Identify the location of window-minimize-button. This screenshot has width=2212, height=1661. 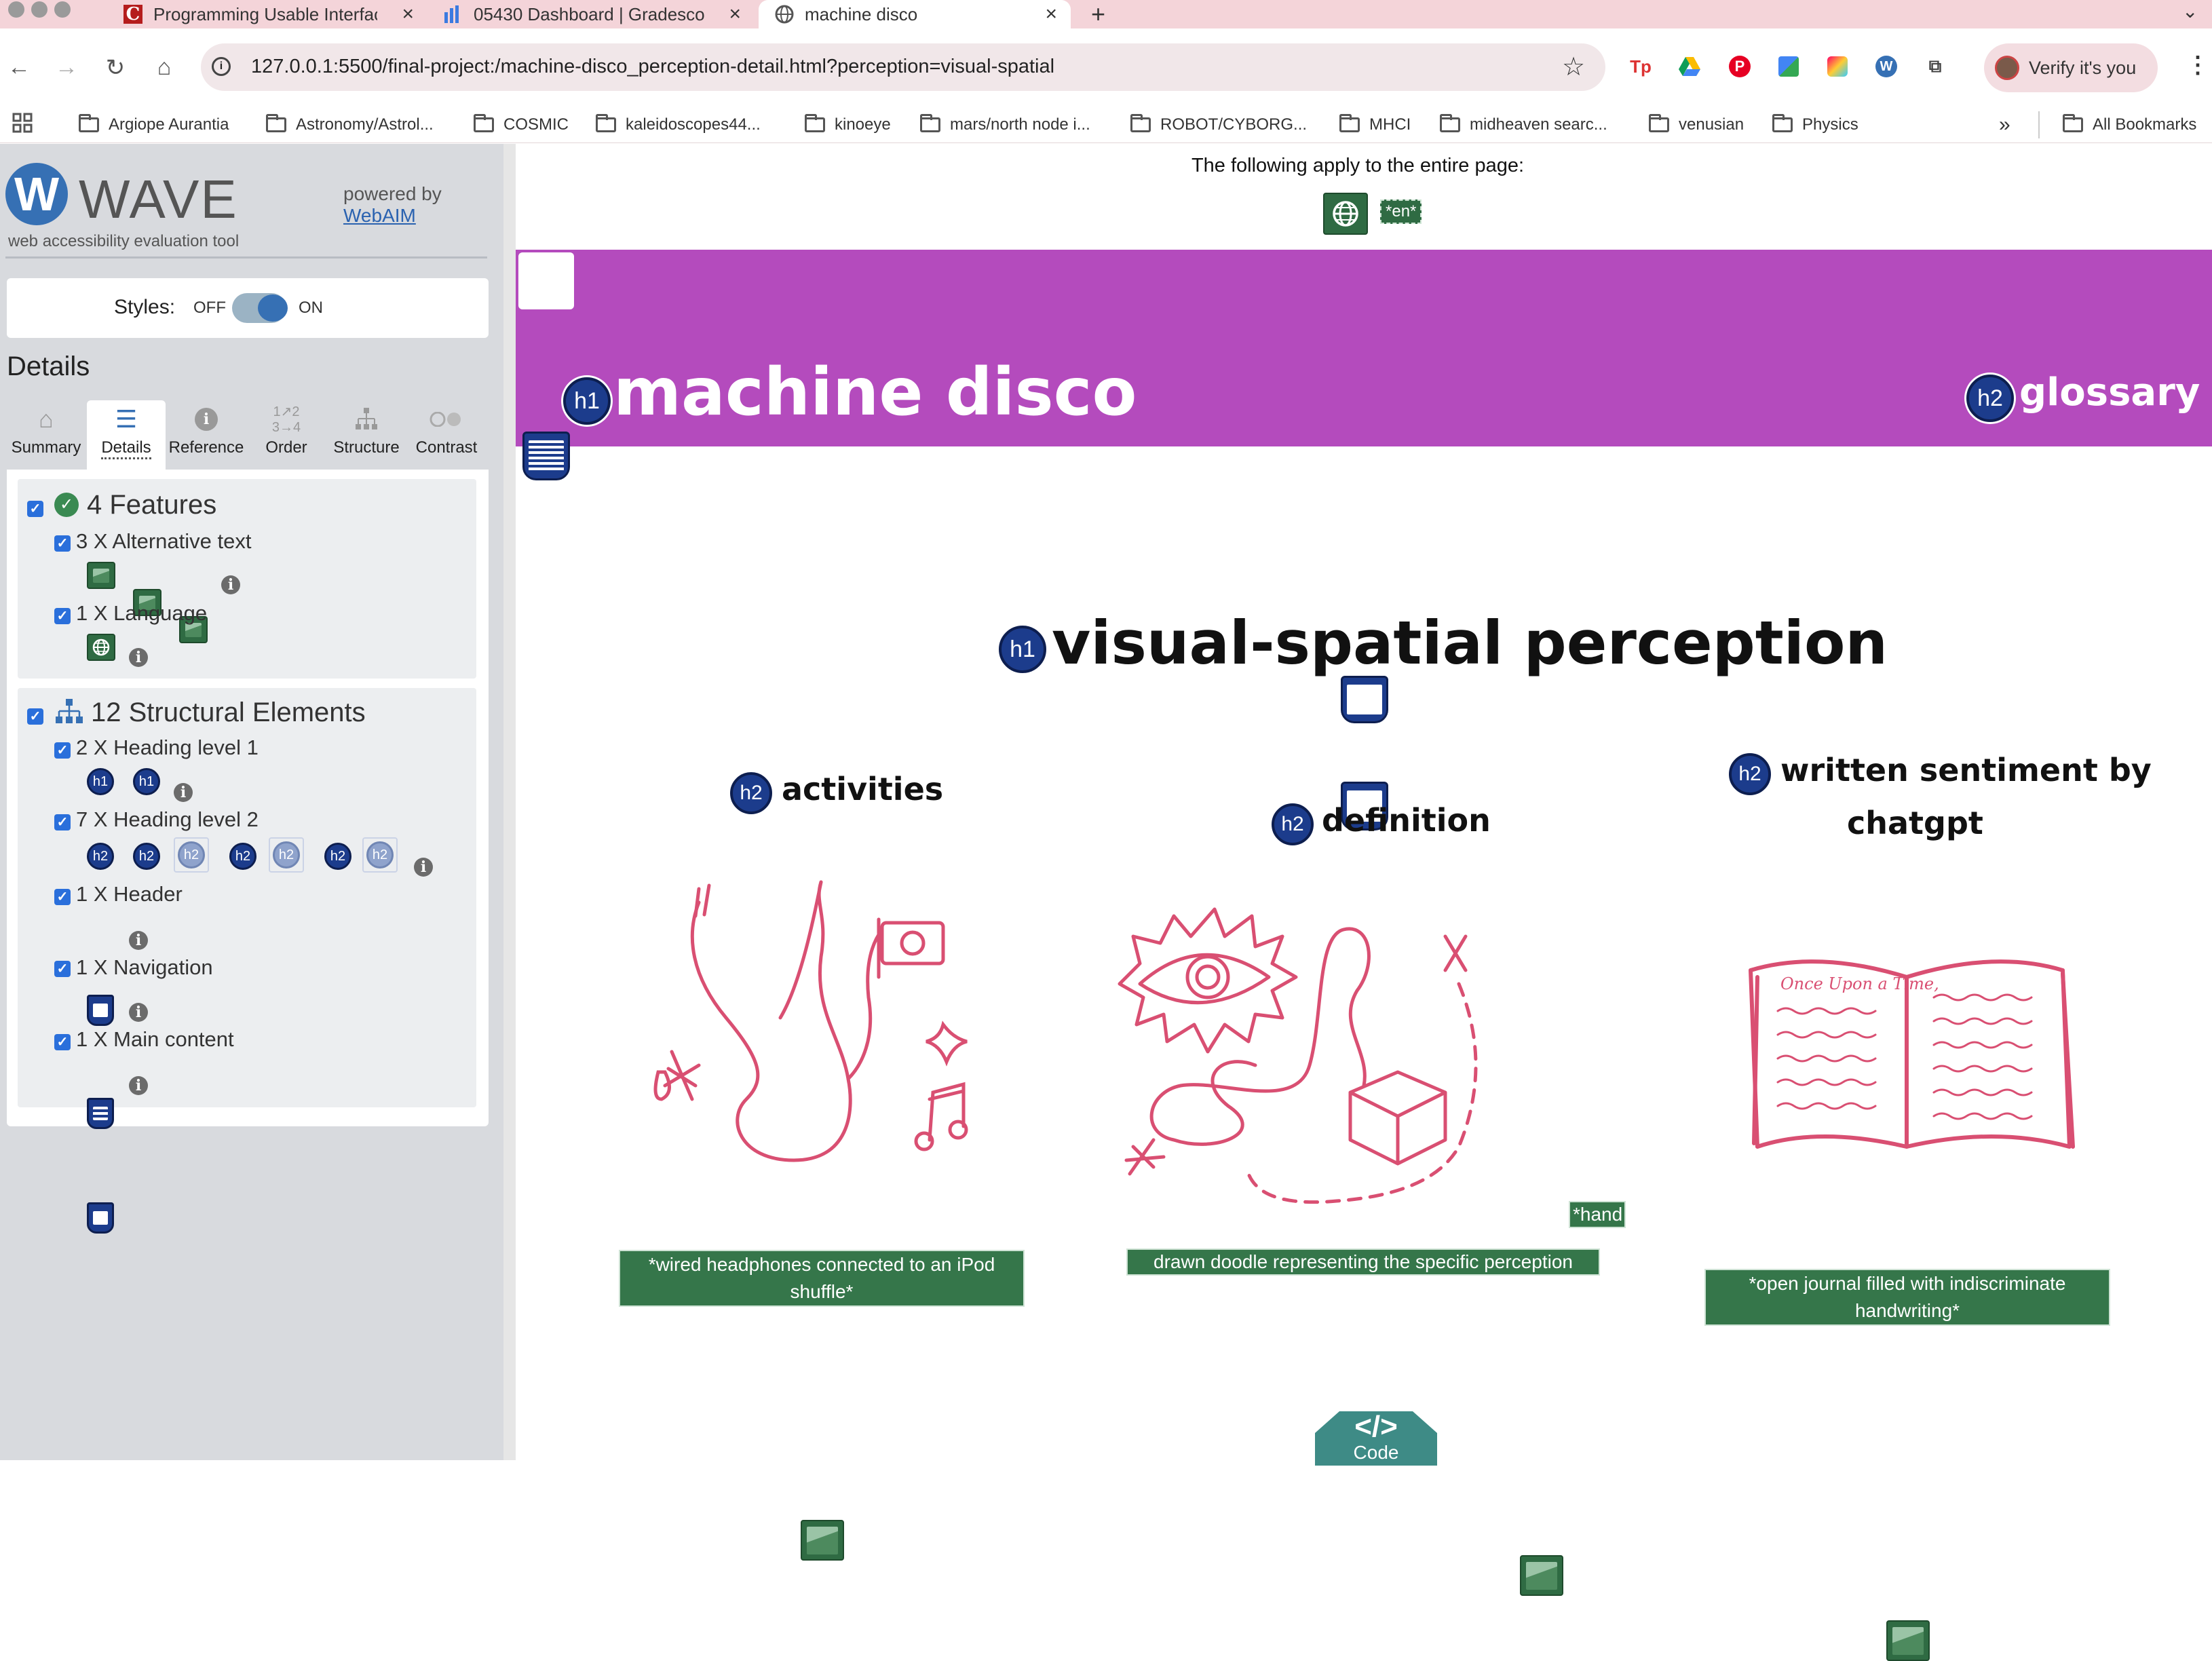
(39, 9).